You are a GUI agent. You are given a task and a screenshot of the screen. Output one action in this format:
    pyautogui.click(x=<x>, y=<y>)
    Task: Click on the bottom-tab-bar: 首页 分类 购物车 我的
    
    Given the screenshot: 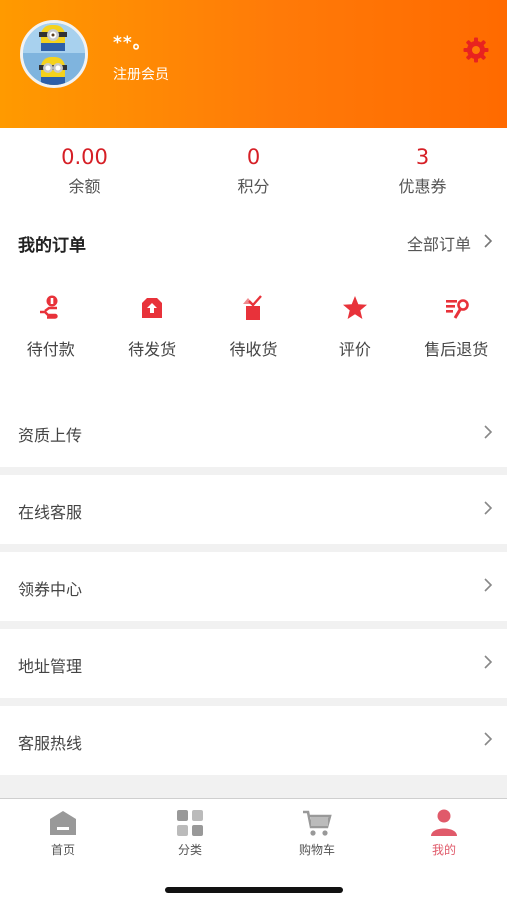 What is the action you would take?
    pyautogui.click(x=253, y=849)
    